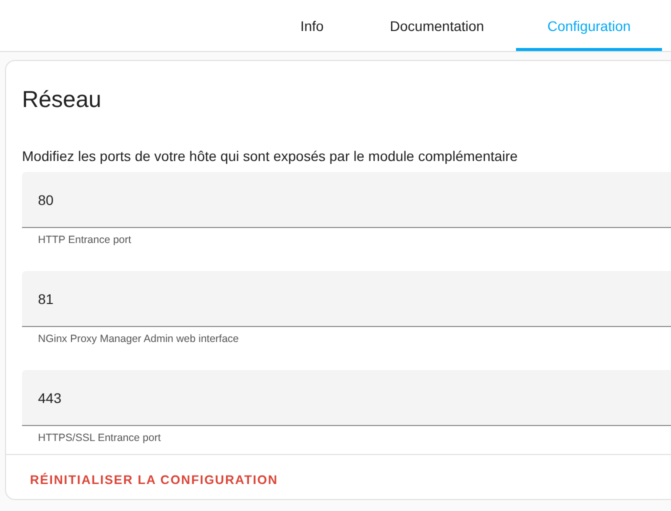  What do you see at coordinates (346, 299) in the screenshot?
I see `port-input-field: 81` at bounding box center [346, 299].